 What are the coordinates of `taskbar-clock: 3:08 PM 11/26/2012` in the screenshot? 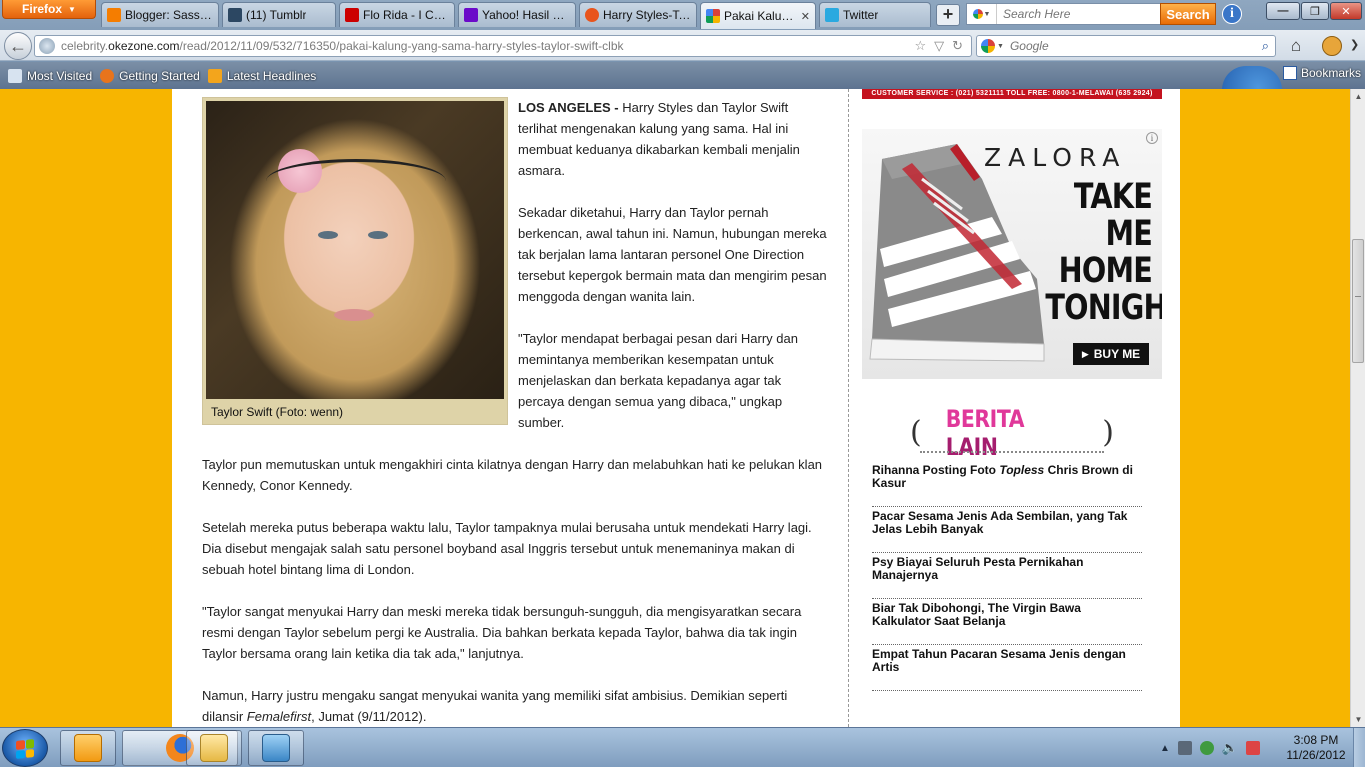 It's located at (1316, 748).